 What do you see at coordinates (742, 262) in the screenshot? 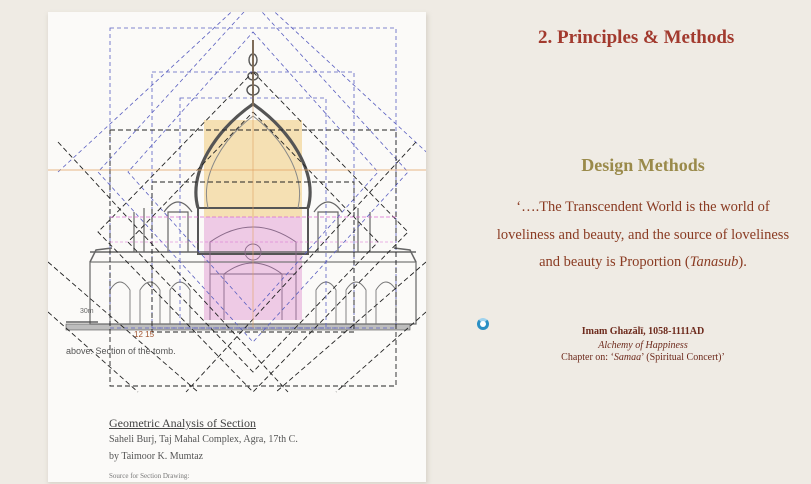
I see `quote-closing: ).` at bounding box center [742, 262].